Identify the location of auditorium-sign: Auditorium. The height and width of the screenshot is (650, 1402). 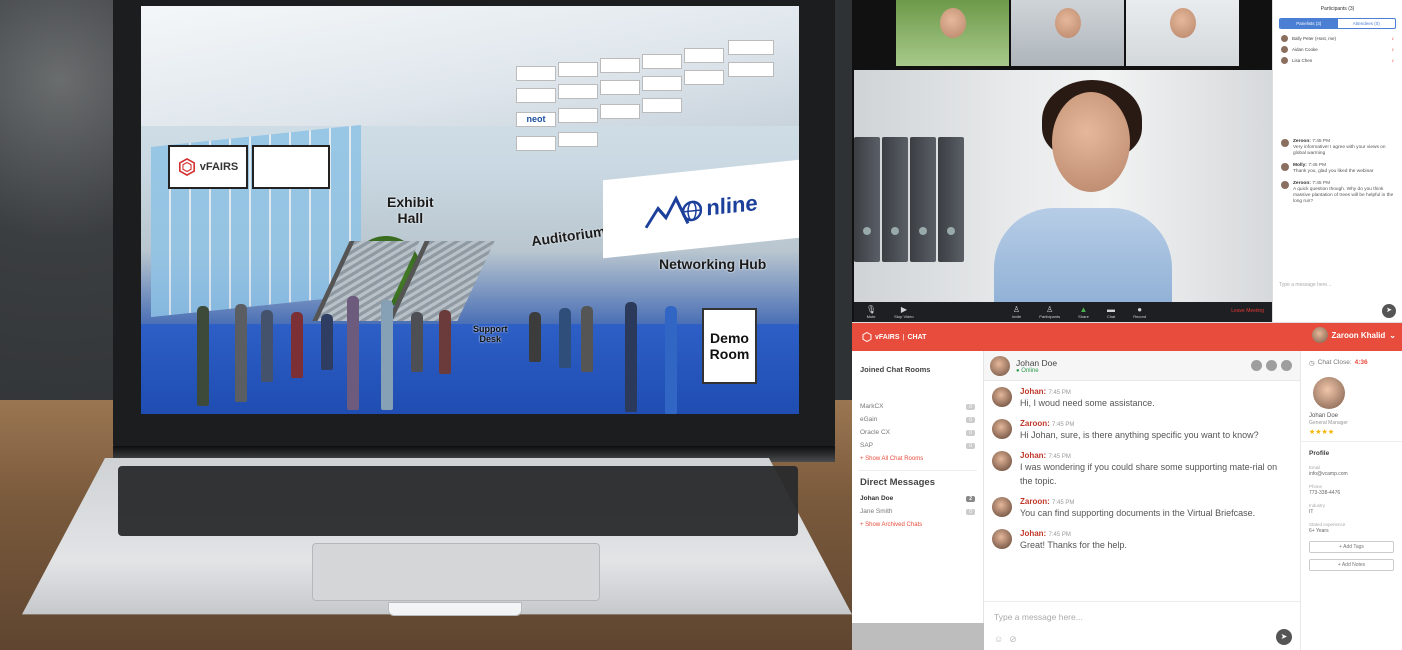
(568, 236).